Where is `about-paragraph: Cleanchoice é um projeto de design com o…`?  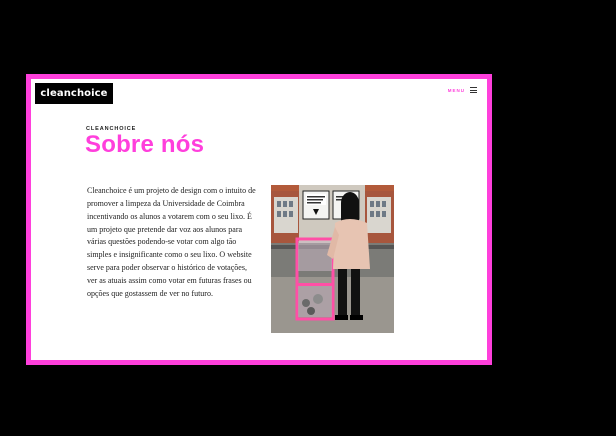 about-paragraph: Cleanchoice é um projeto de design com o… is located at coordinates (171, 242).